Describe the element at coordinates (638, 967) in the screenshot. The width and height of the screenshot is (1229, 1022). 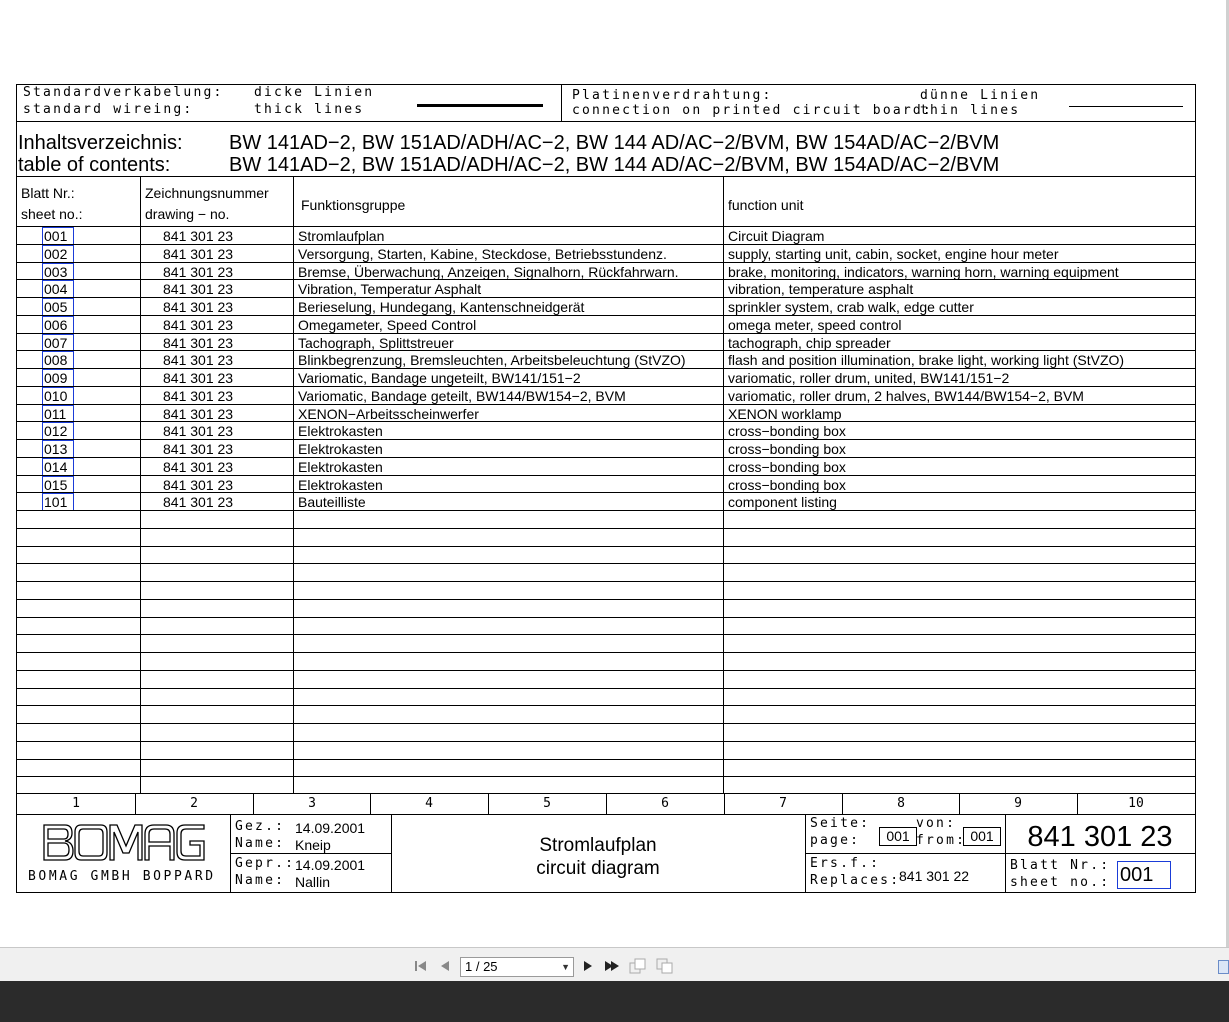
I see `copy-icon` at that location.